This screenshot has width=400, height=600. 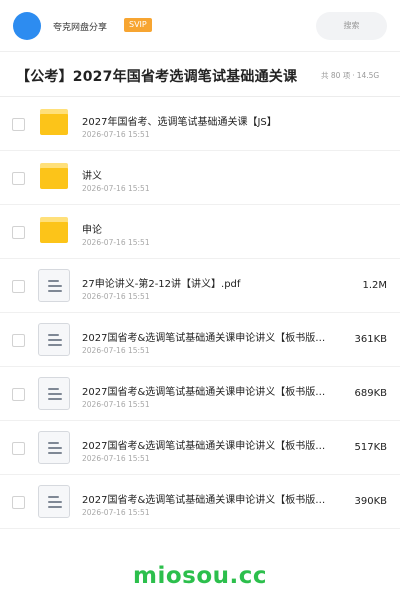 I want to click on share-title-row: 【公考】2027年国省考选调笔试基础通关课 共 80 项 · 14.5G, so click(x=200, y=74).